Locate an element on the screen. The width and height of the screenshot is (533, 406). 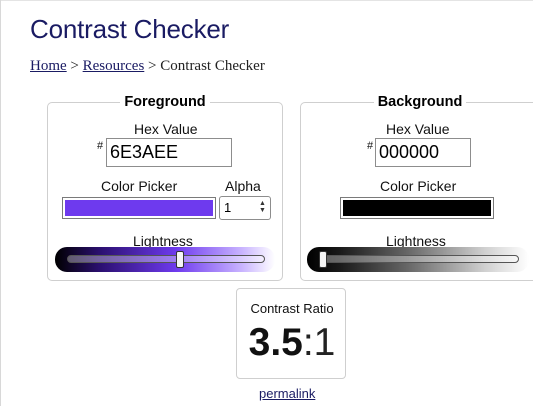
bg-color-picker is located at coordinates (417, 208).